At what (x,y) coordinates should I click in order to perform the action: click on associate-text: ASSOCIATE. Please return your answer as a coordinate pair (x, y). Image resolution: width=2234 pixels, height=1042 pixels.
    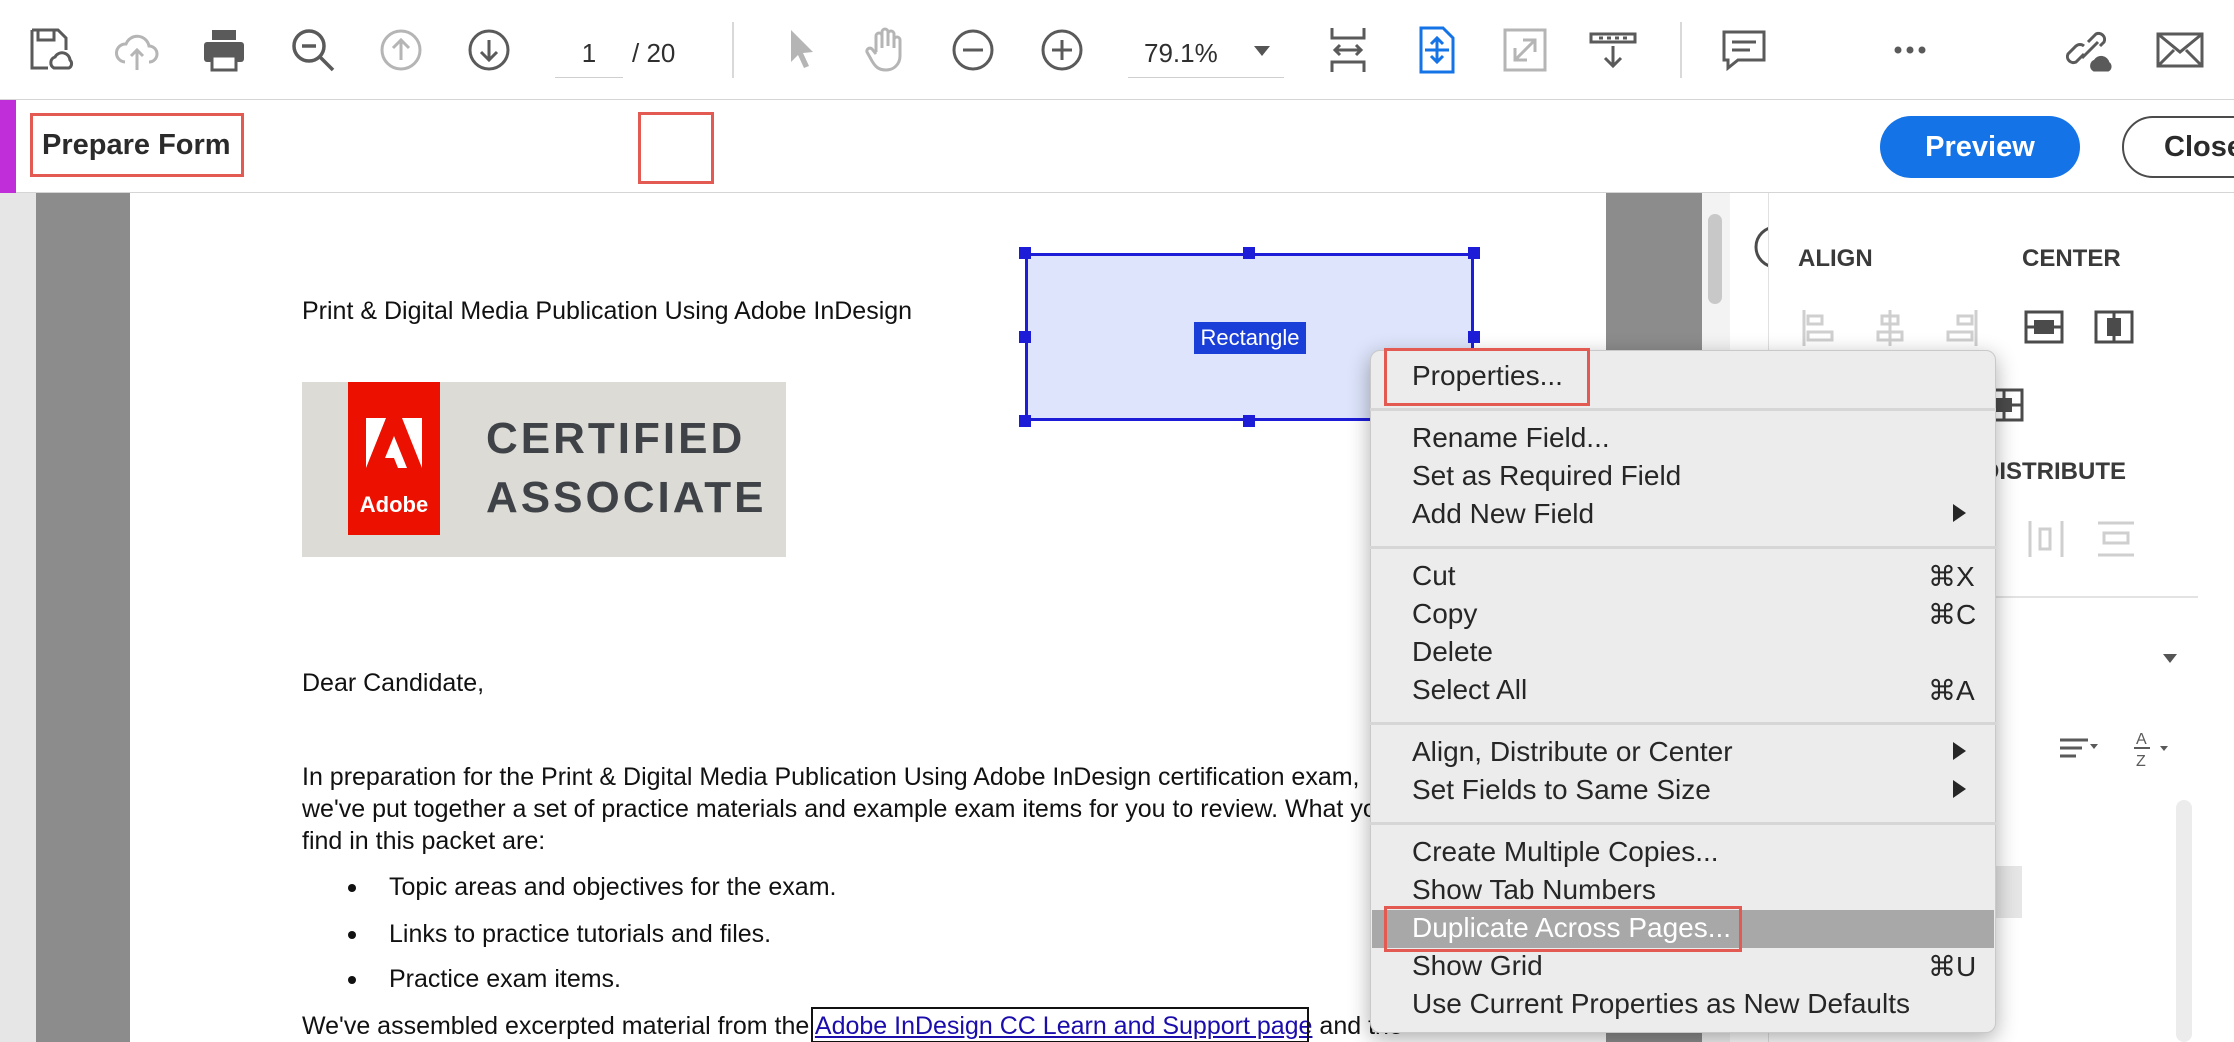
    Looking at the image, I should click on (626, 497).